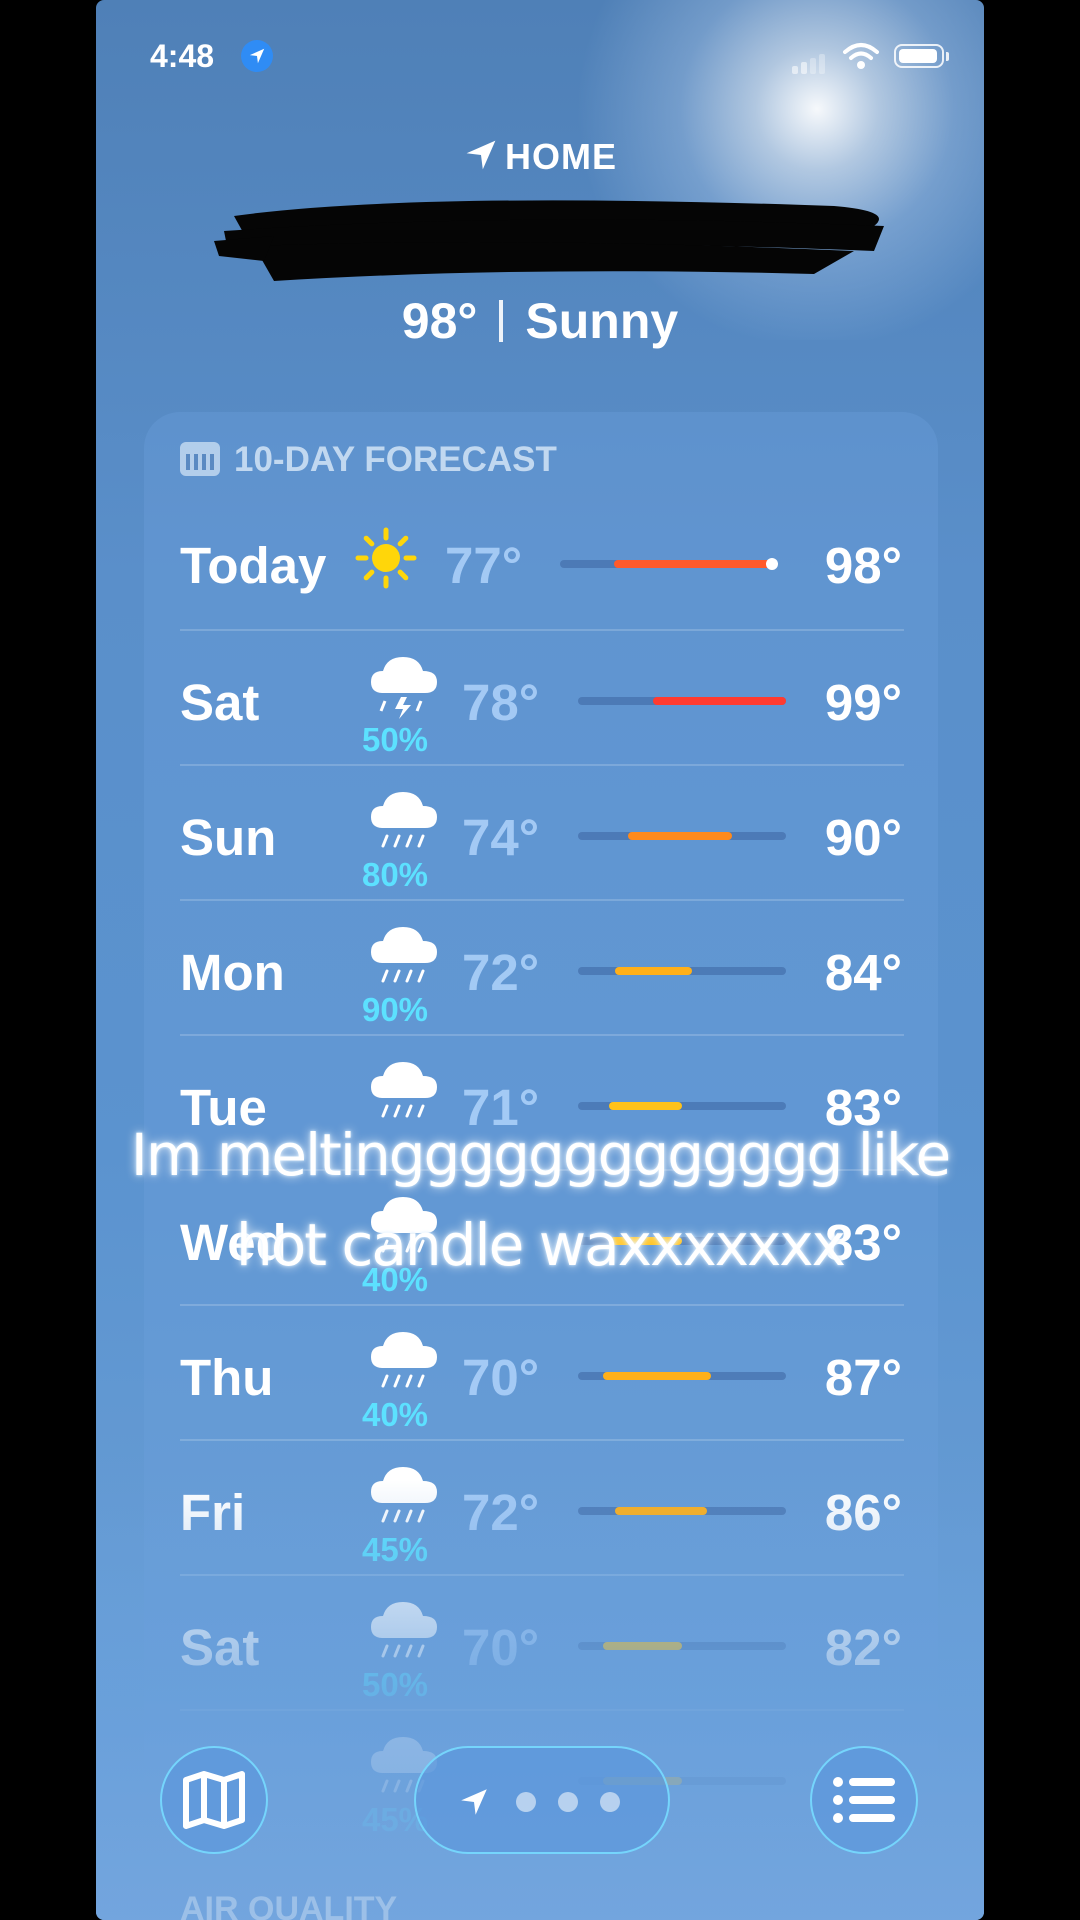 The width and height of the screenshot is (1080, 1920). I want to click on current-condition: Sunny, so click(602, 321).